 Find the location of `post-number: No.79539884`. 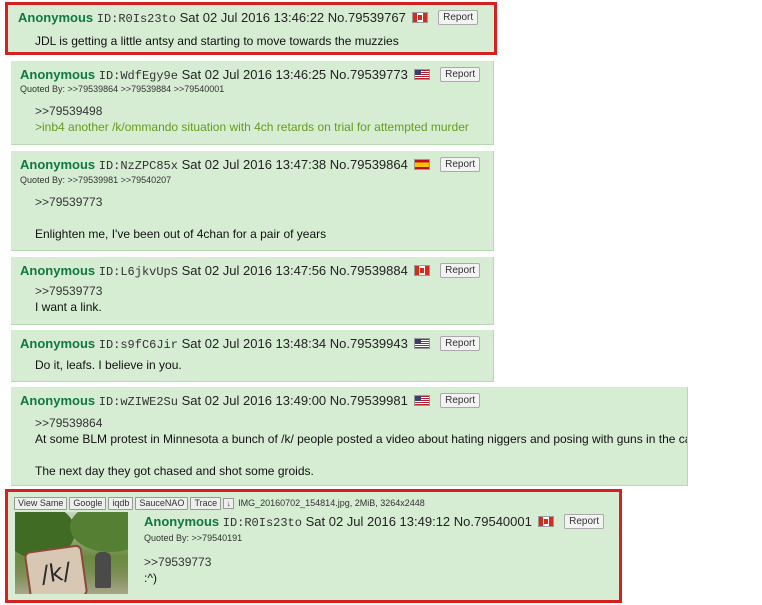

post-number: No.79539884 is located at coordinates (369, 270).